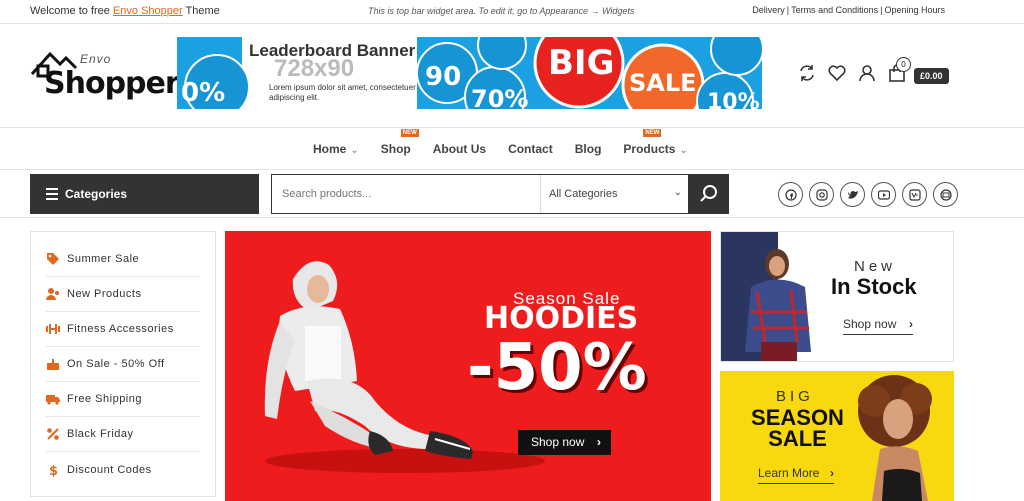 This screenshot has width=1024, height=501. Describe the element at coordinates (733, 99) in the screenshot. I see `svg-text: 10%` at that location.